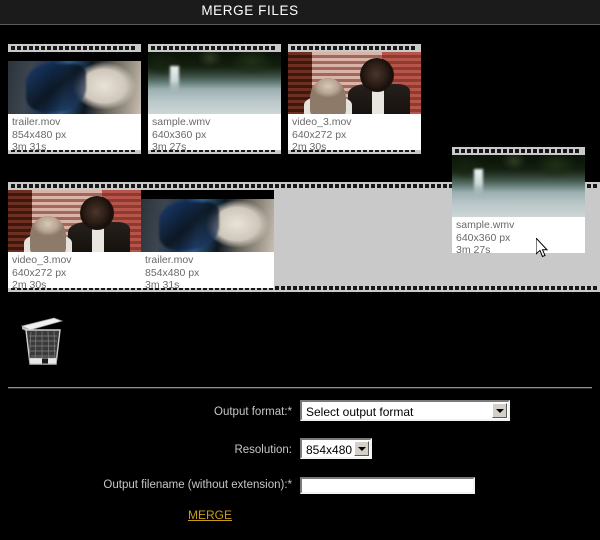 This screenshot has height=540, width=600. I want to click on source-clip-strip-2: sample.wmv 640x360 px 3m 27s, so click(214, 99).